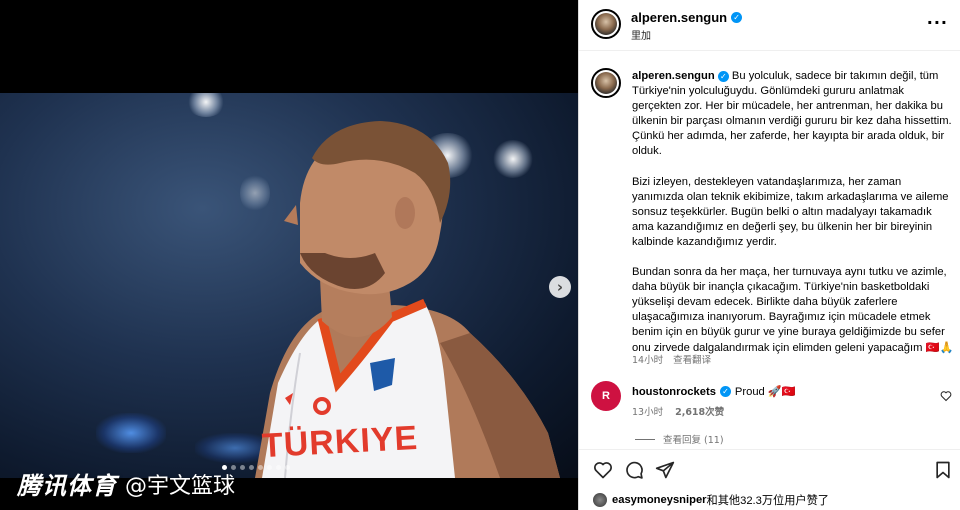 Image resolution: width=960 pixels, height=510 pixels. What do you see at coordinates (665, 470) in the screenshot?
I see `send-icon` at bounding box center [665, 470].